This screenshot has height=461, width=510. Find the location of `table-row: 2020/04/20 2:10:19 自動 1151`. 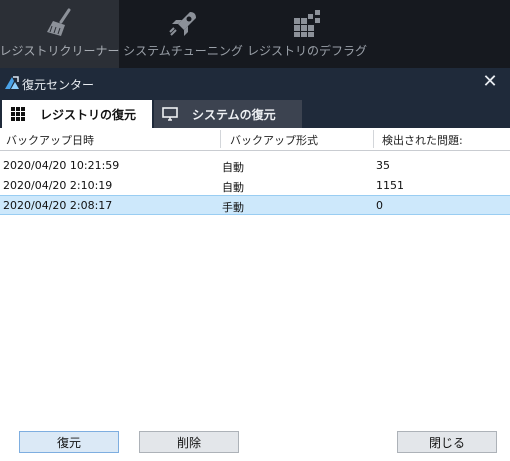

table-row: 2020/04/20 2:10:19 自動 1151 is located at coordinates (255, 185).